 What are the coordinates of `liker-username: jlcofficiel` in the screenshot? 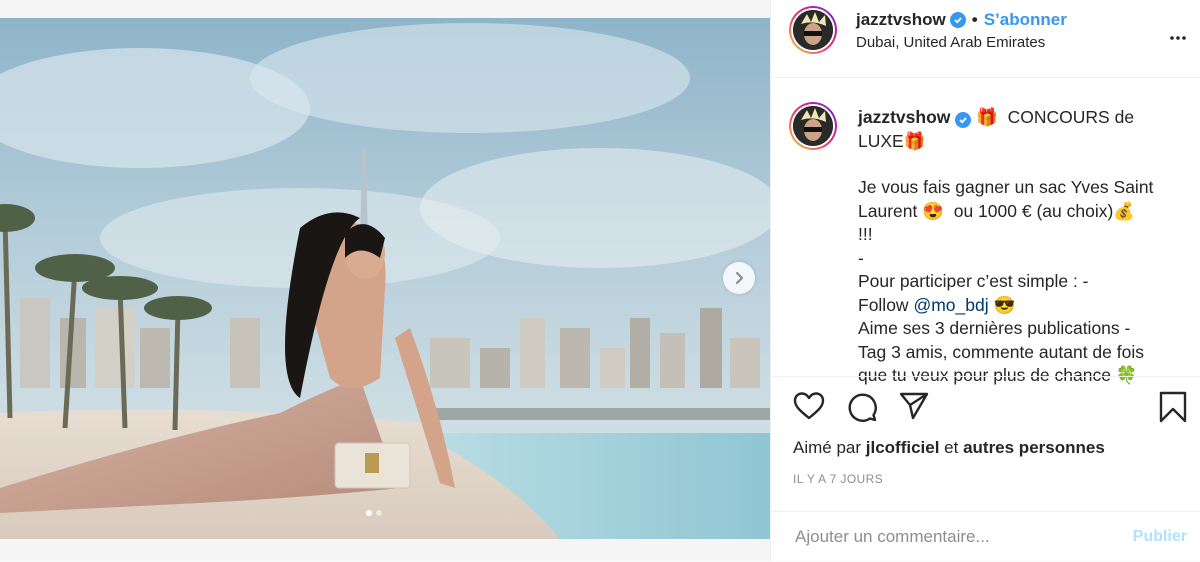 It's located at (903, 447).